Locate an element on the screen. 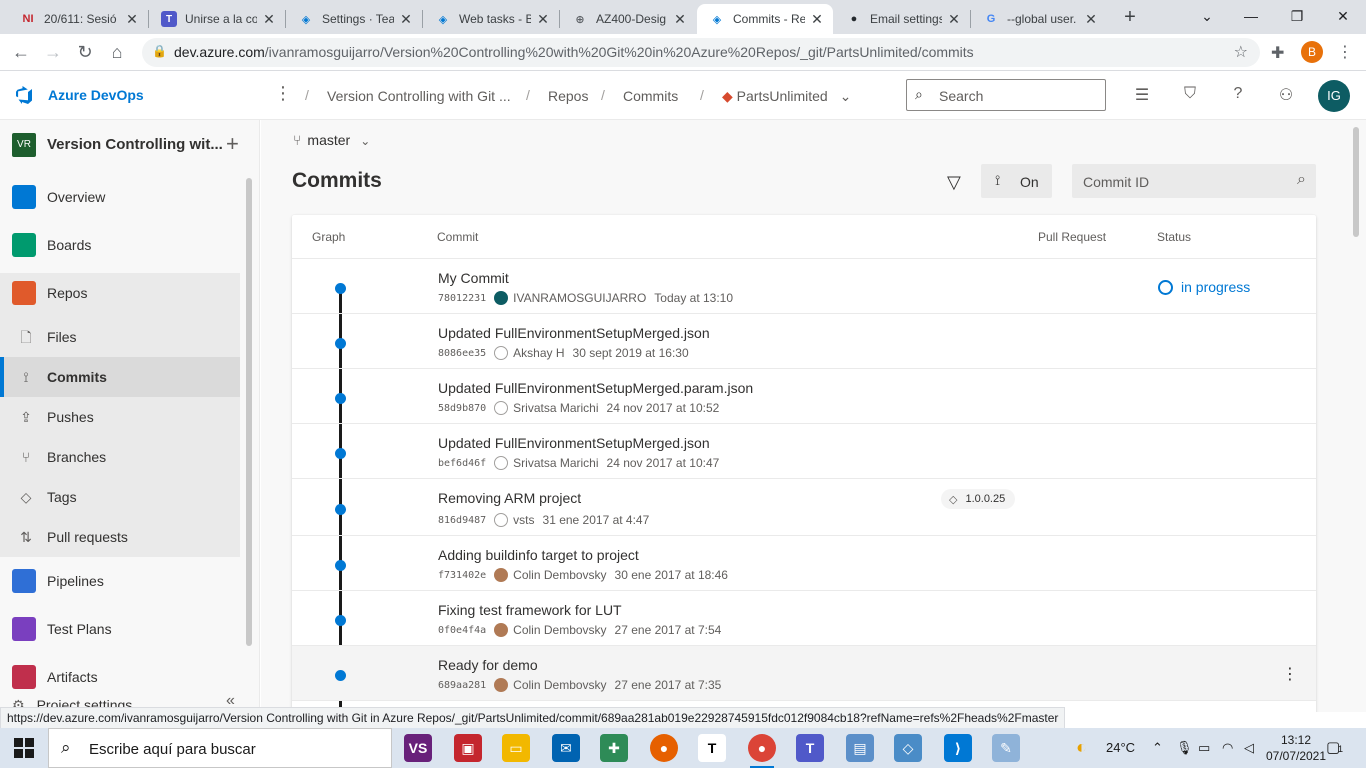 The height and width of the screenshot is (768, 1366). commit-hash: f731402e is located at coordinates (462, 575).